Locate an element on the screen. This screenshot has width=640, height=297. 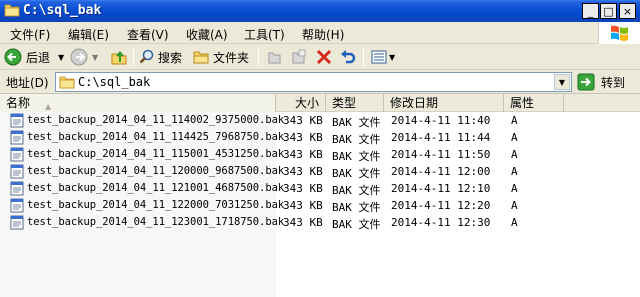
forward-dropdown-icon: ▼ is located at coordinates (95, 57).